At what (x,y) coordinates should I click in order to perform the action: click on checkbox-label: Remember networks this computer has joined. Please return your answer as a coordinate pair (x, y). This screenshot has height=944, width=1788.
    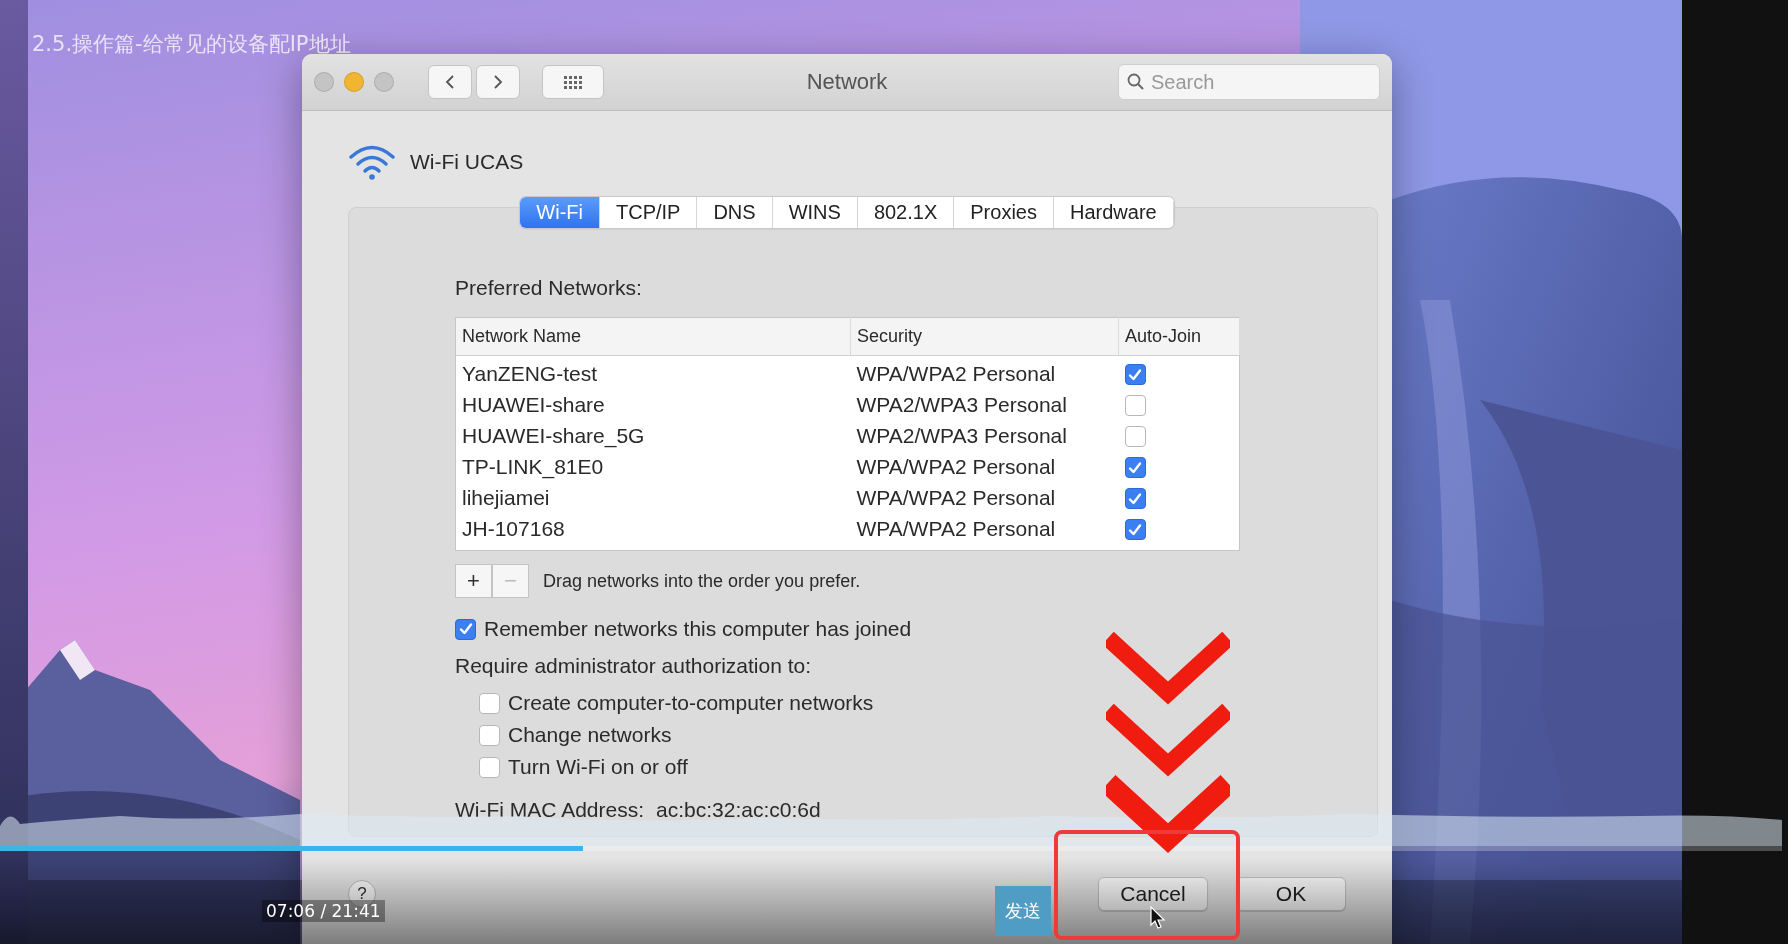
    Looking at the image, I should click on (698, 629).